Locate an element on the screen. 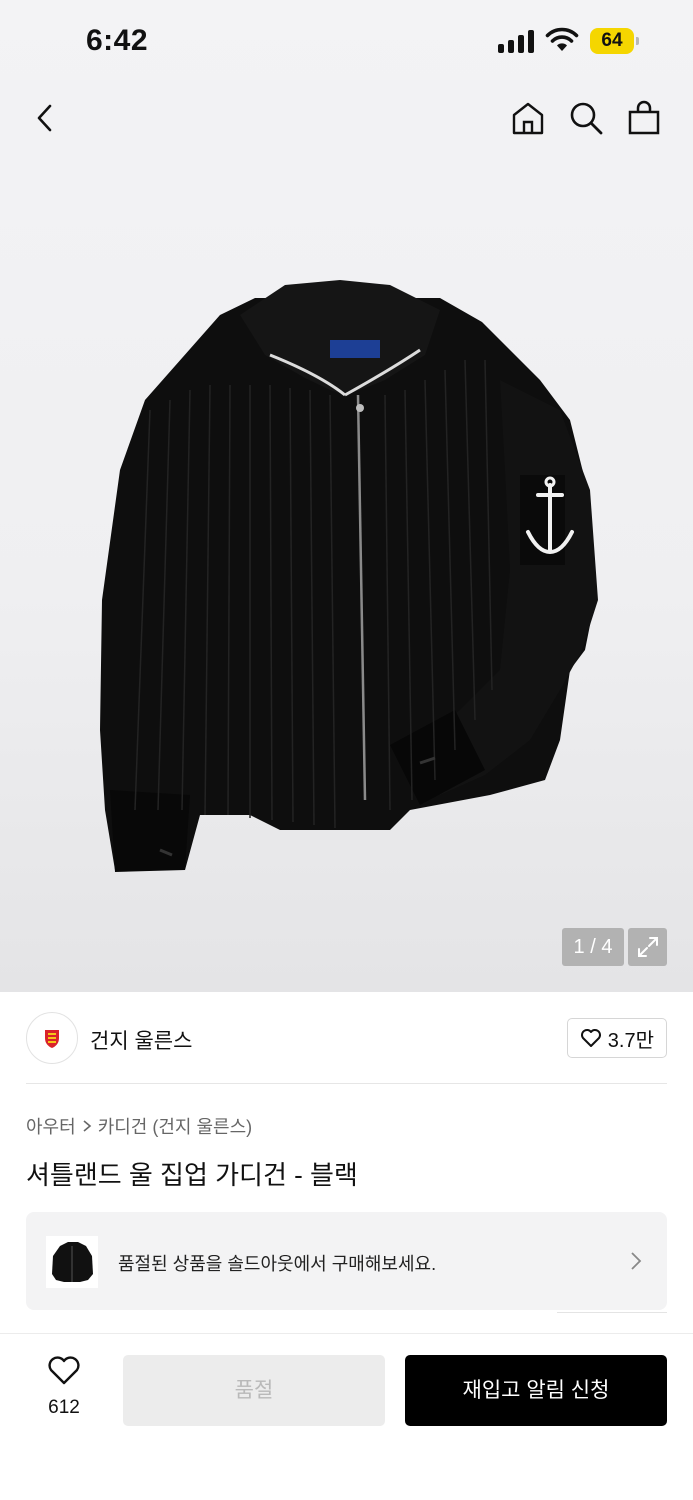 This screenshot has height=1500, width=693. expand-icon is located at coordinates (647, 947).